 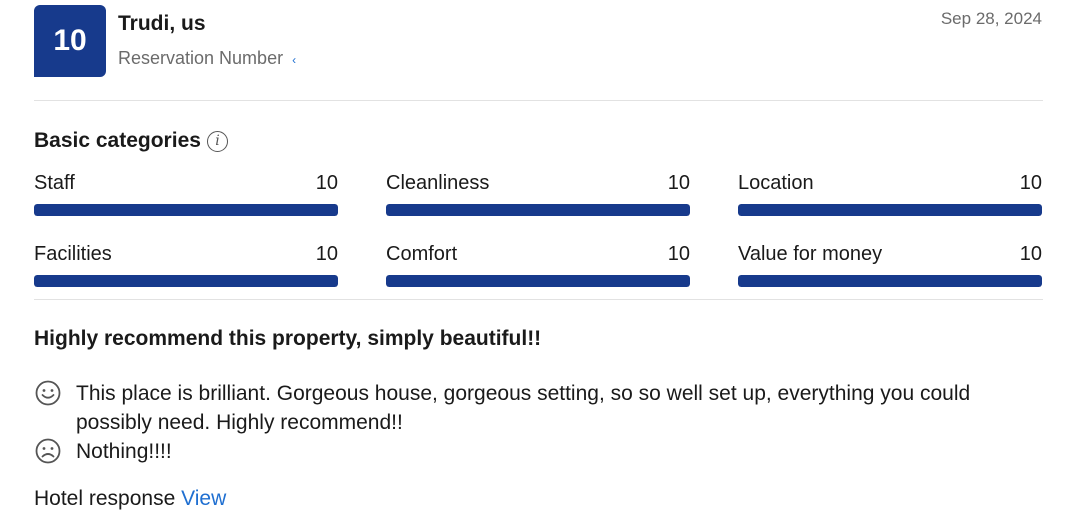 I want to click on category-label: Facilities, so click(x=73, y=254).